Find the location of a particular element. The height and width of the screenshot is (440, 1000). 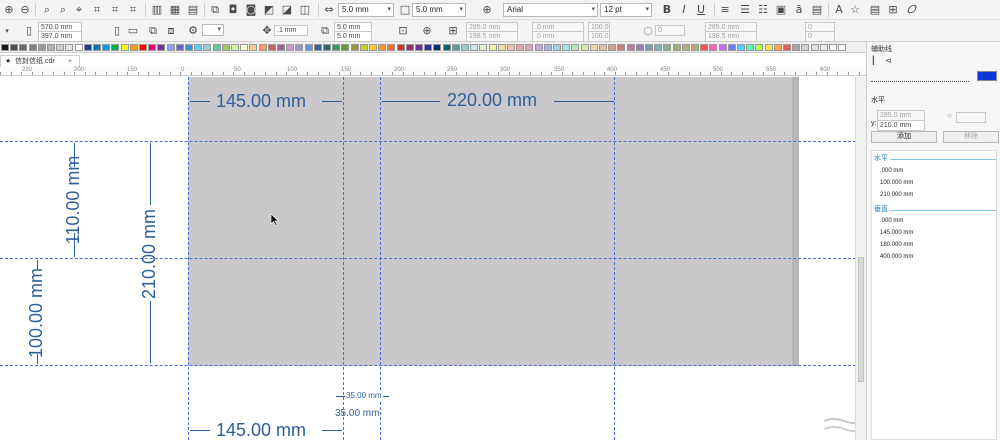

simplify-icon: ◪ is located at coordinates (287, 10).